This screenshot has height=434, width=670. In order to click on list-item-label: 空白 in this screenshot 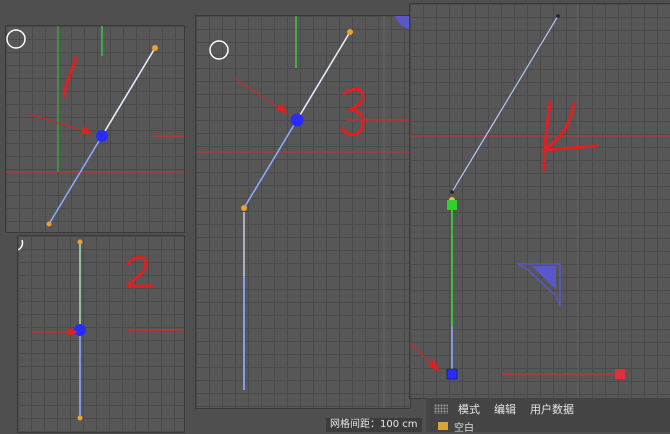, I will do `click(464, 428)`.